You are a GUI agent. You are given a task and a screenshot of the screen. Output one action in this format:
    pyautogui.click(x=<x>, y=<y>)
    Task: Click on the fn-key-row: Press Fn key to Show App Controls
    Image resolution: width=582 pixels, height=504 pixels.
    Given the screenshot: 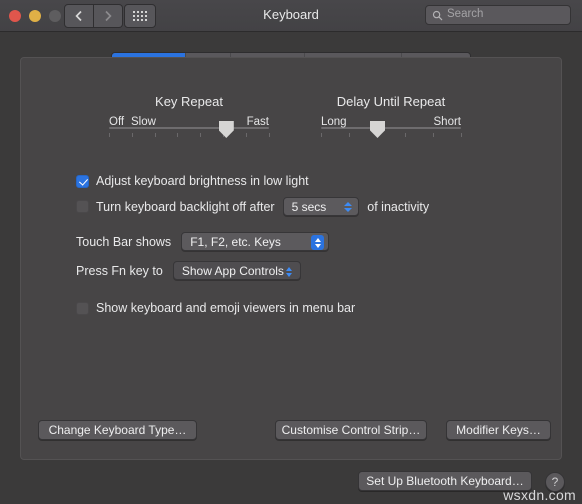 What is the action you would take?
    pyautogui.click(x=188, y=270)
    